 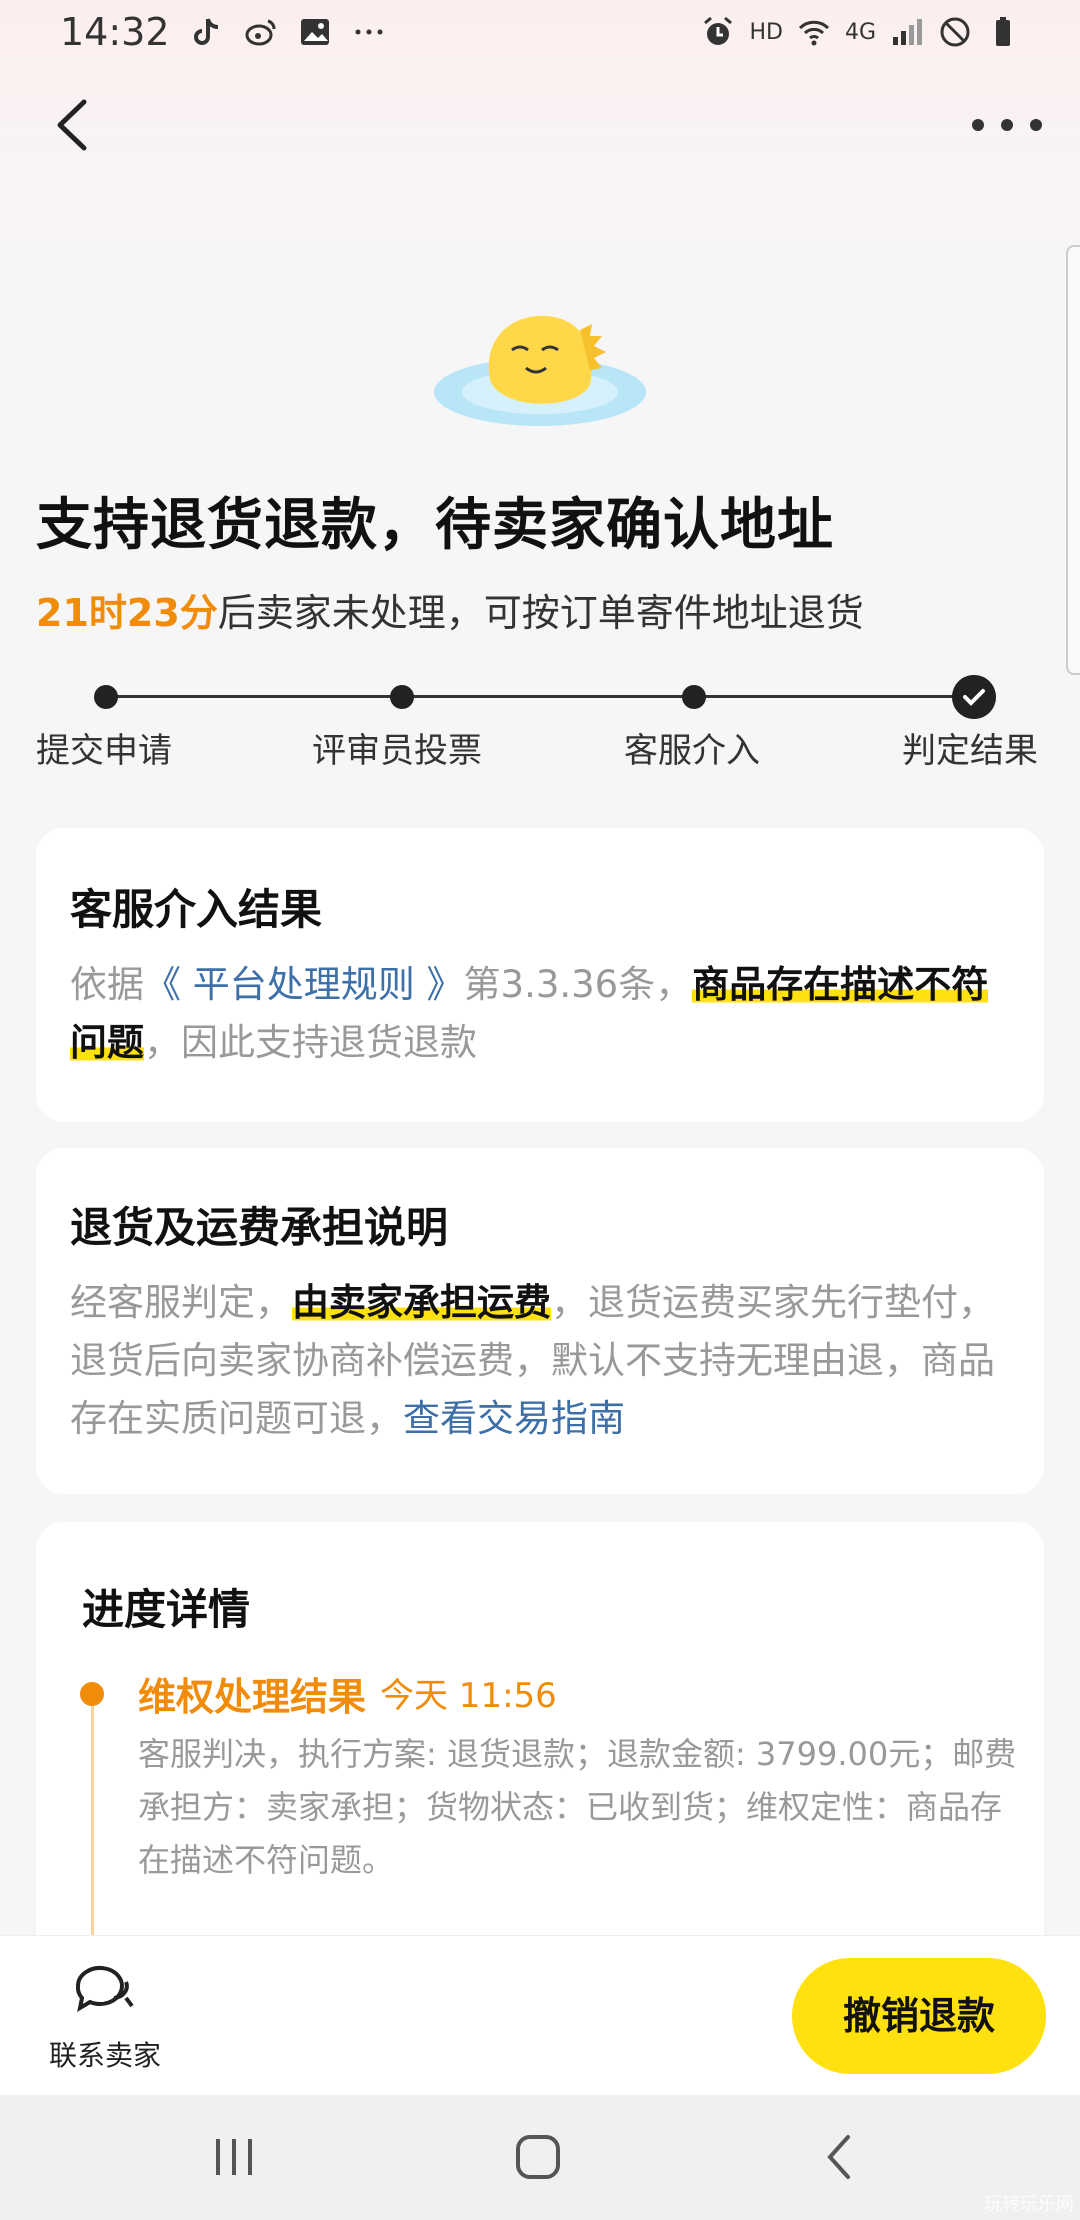 What do you see at coordinates (92, 1821) in the screenshot?
I see `timeline-line` at bounding box center [92, 1821].